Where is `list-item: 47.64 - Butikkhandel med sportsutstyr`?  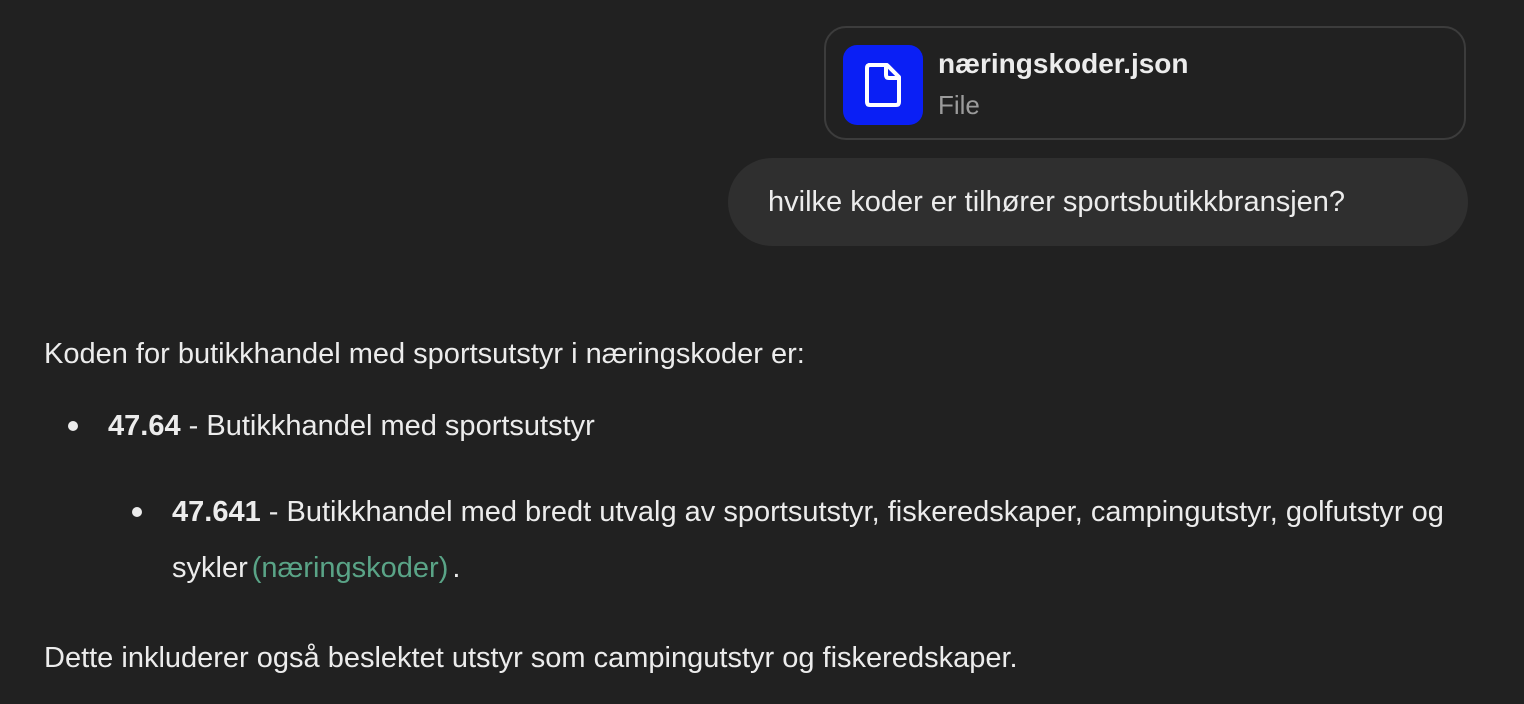
list-item: 47.64 - Butikkhandel med sportsutstyr is located at coordinates (331, 426).